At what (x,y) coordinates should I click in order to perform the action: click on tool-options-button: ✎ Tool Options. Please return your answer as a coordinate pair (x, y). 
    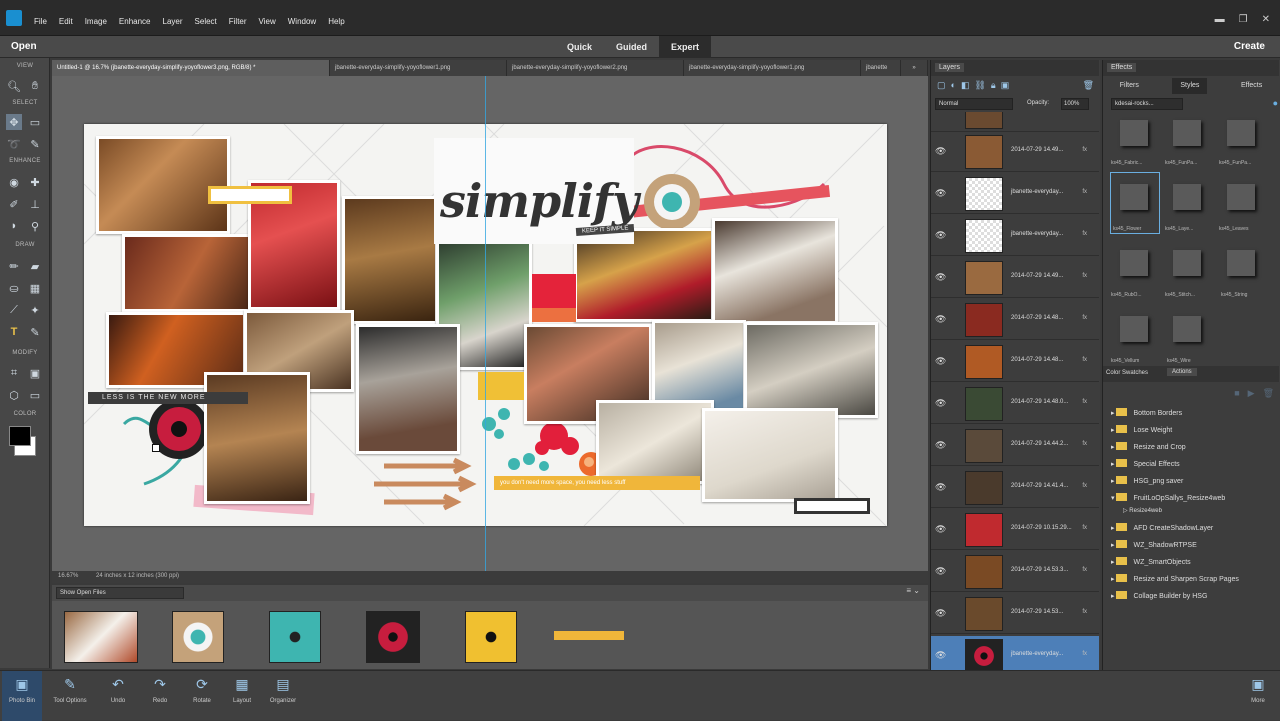
    Looking at the image, I should click on (70, 687).